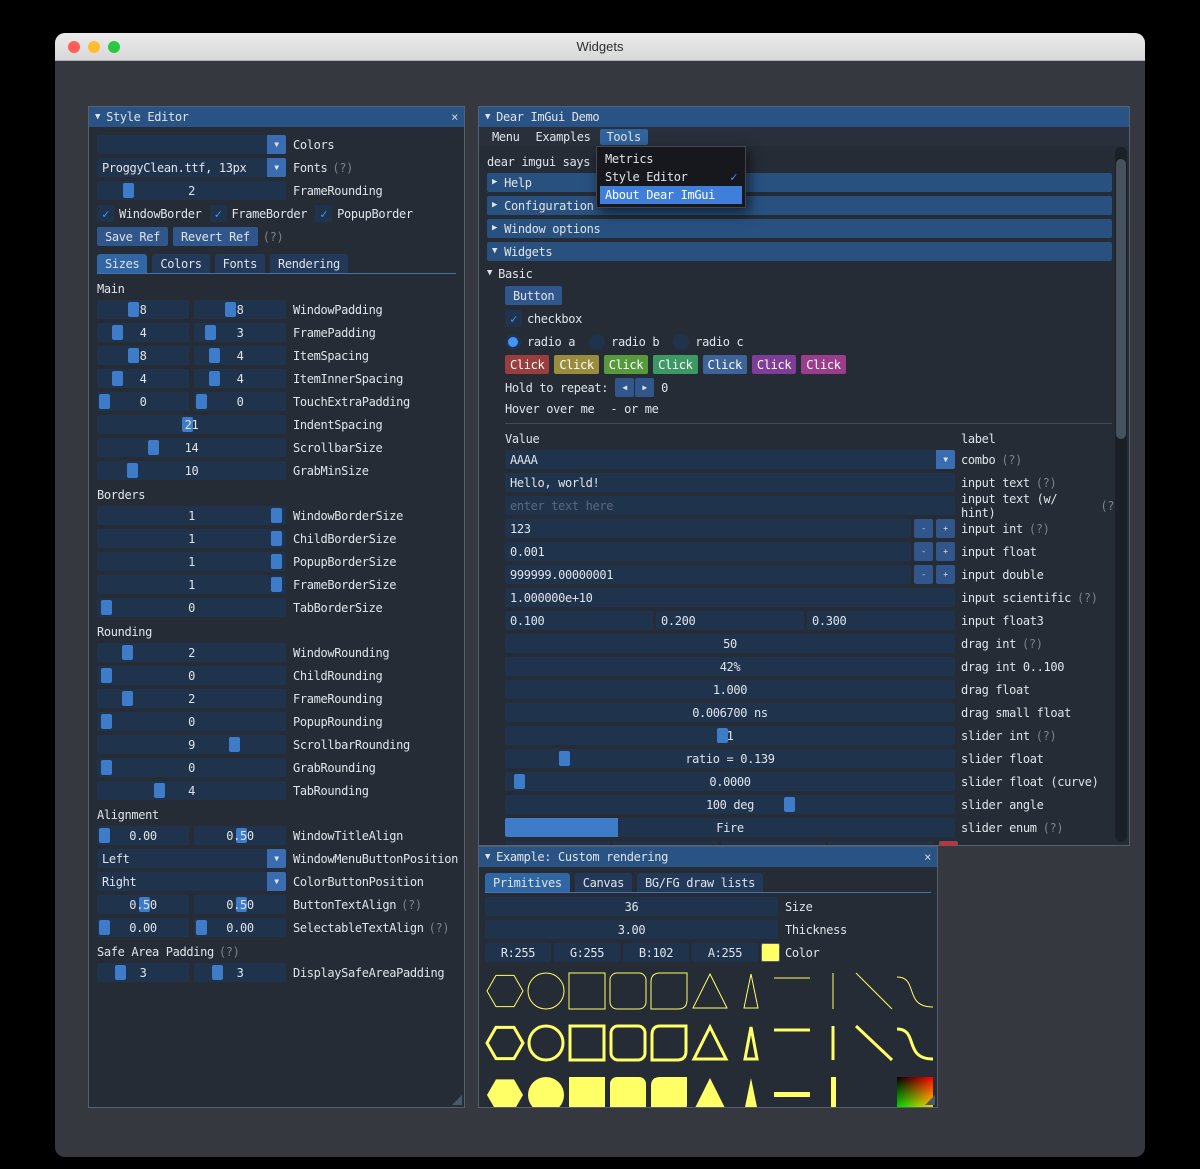  Describe the element at coordinates (191, 675) in the screenshot. I see `childrounding-slider: 0` at that location.